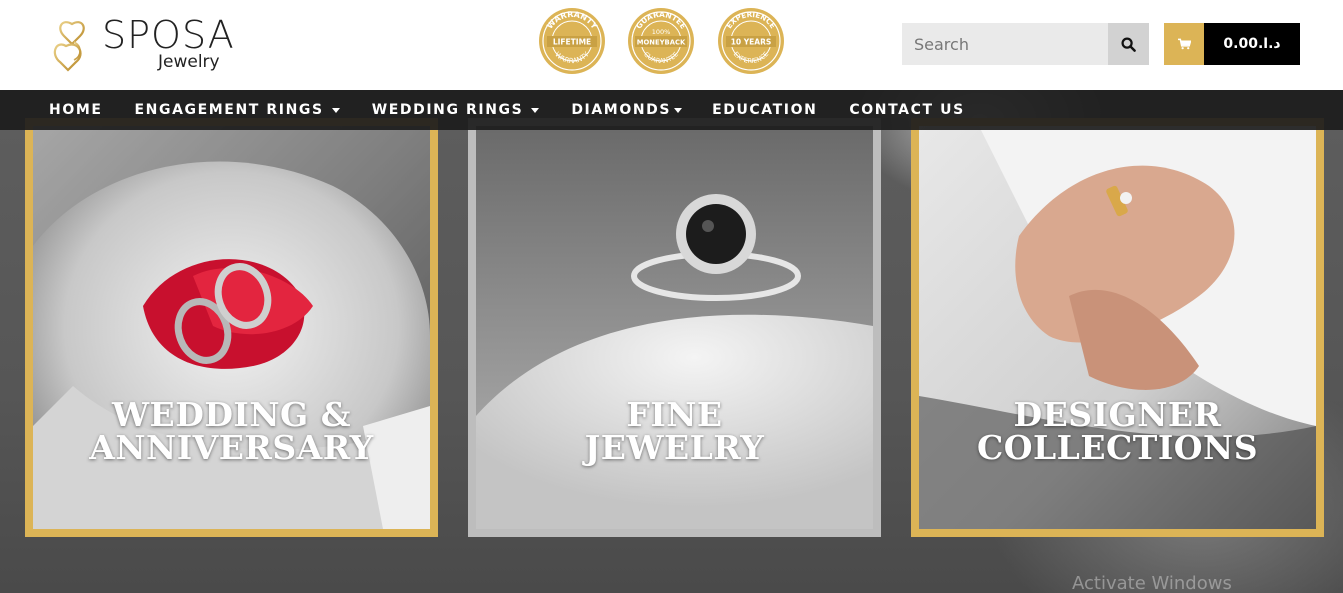 This screenshot has width=1343, height=593. Describe the element at coordinates (621, 110) in the screenshot. I see `nav-diamonds-label: DIAMONDS` at that location.